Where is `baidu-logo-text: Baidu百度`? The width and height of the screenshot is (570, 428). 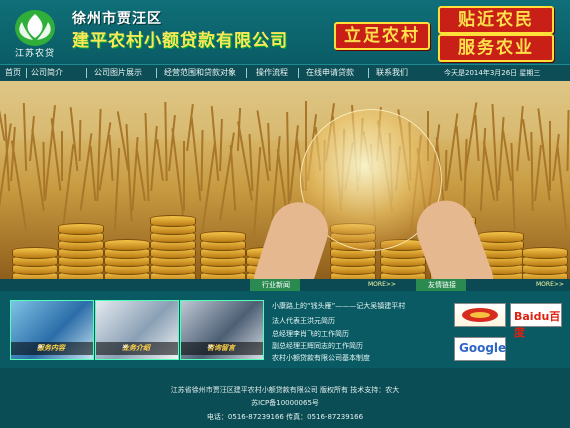 baidu-logo-text: Baidu百度 is located at coordinates (537, 324).